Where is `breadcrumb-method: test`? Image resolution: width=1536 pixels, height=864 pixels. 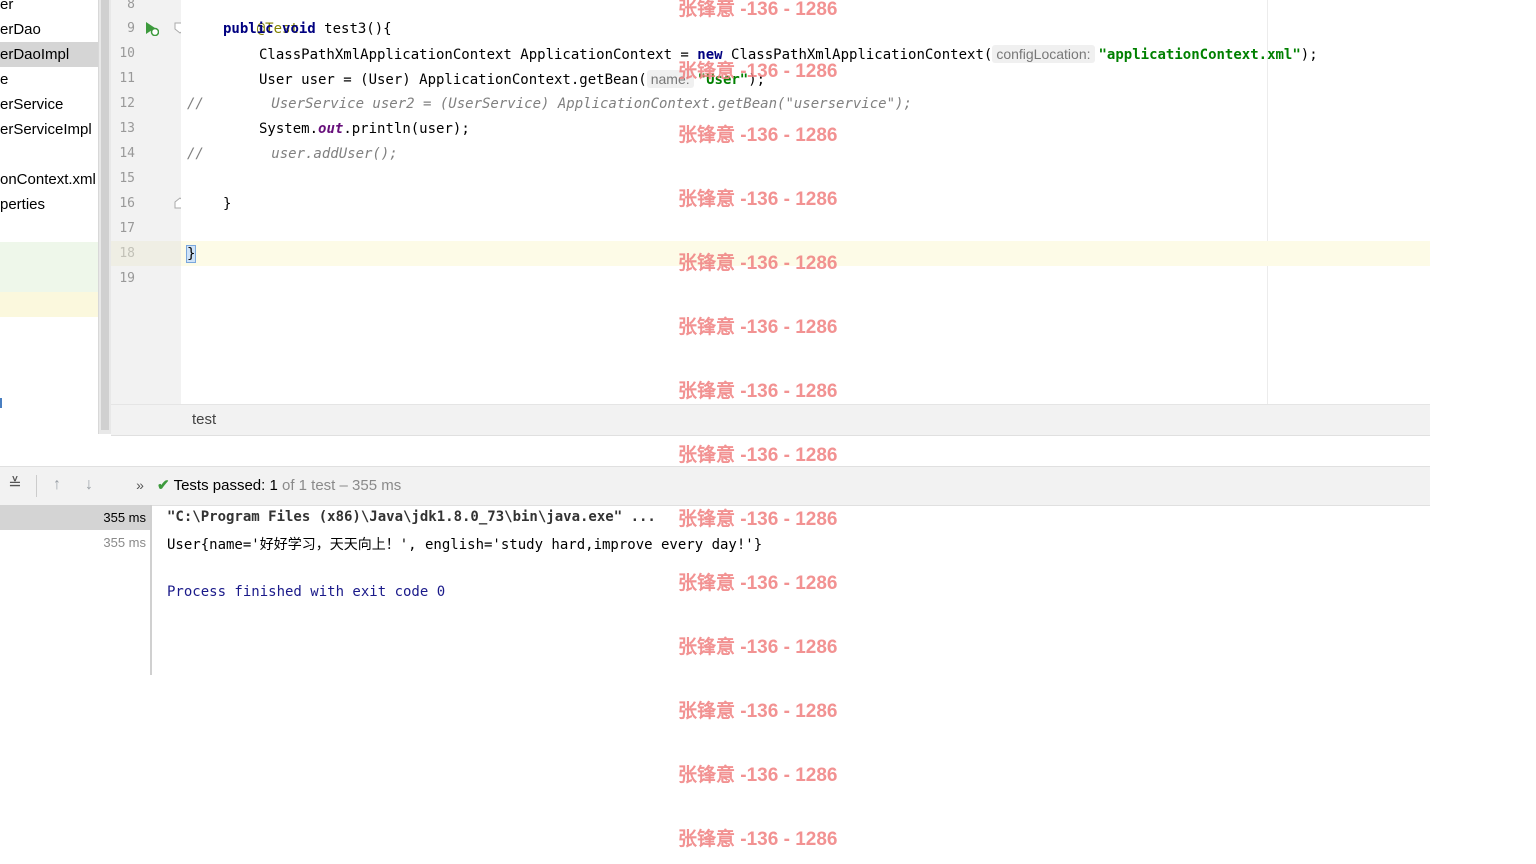
breadcrumb-method: test is located at coordinates (204, 419).